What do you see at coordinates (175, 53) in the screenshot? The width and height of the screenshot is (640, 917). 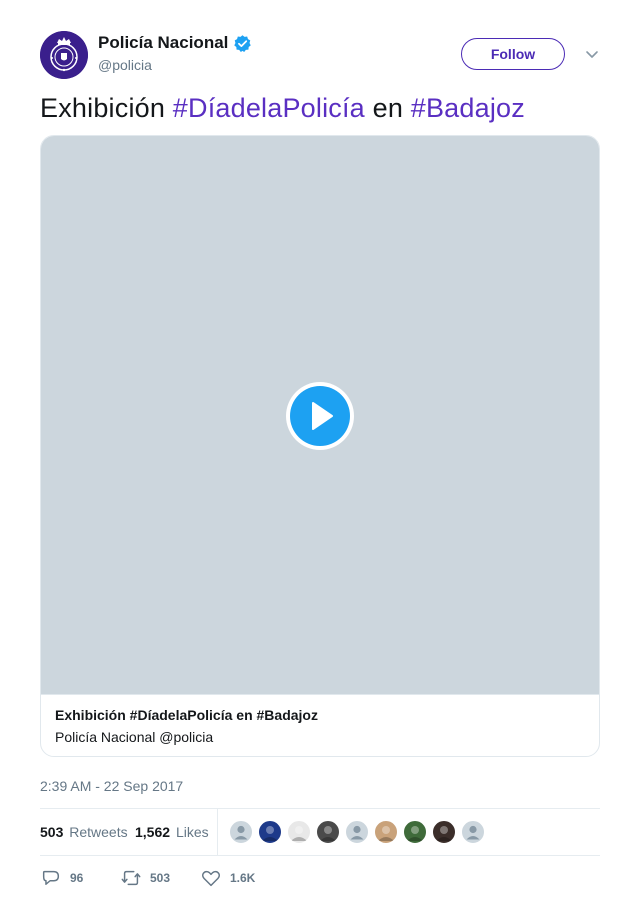 I see `author-names: Policía Nacional @policia` at bounding box center [175, 53].